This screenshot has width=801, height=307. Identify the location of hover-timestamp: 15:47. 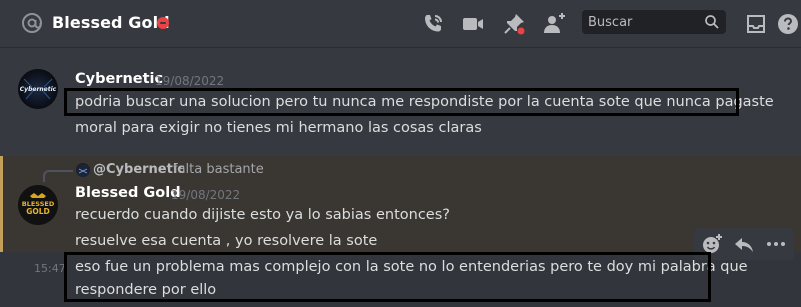
(50, 268).